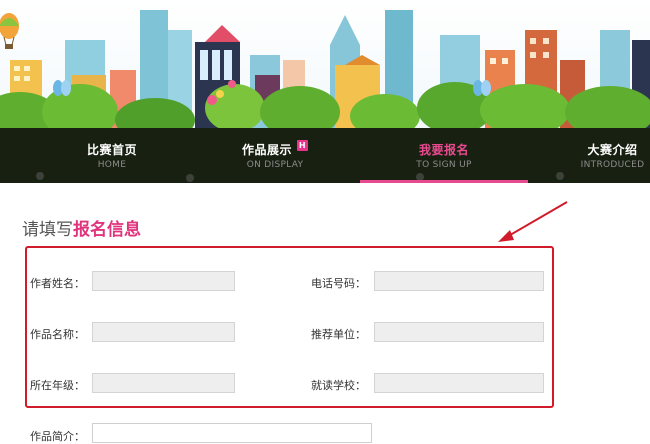 This screenshot has height=444, width=650. I want to click on nav-item-on-display: 作品展示 H ON DISPLAY, so click(275, 155).